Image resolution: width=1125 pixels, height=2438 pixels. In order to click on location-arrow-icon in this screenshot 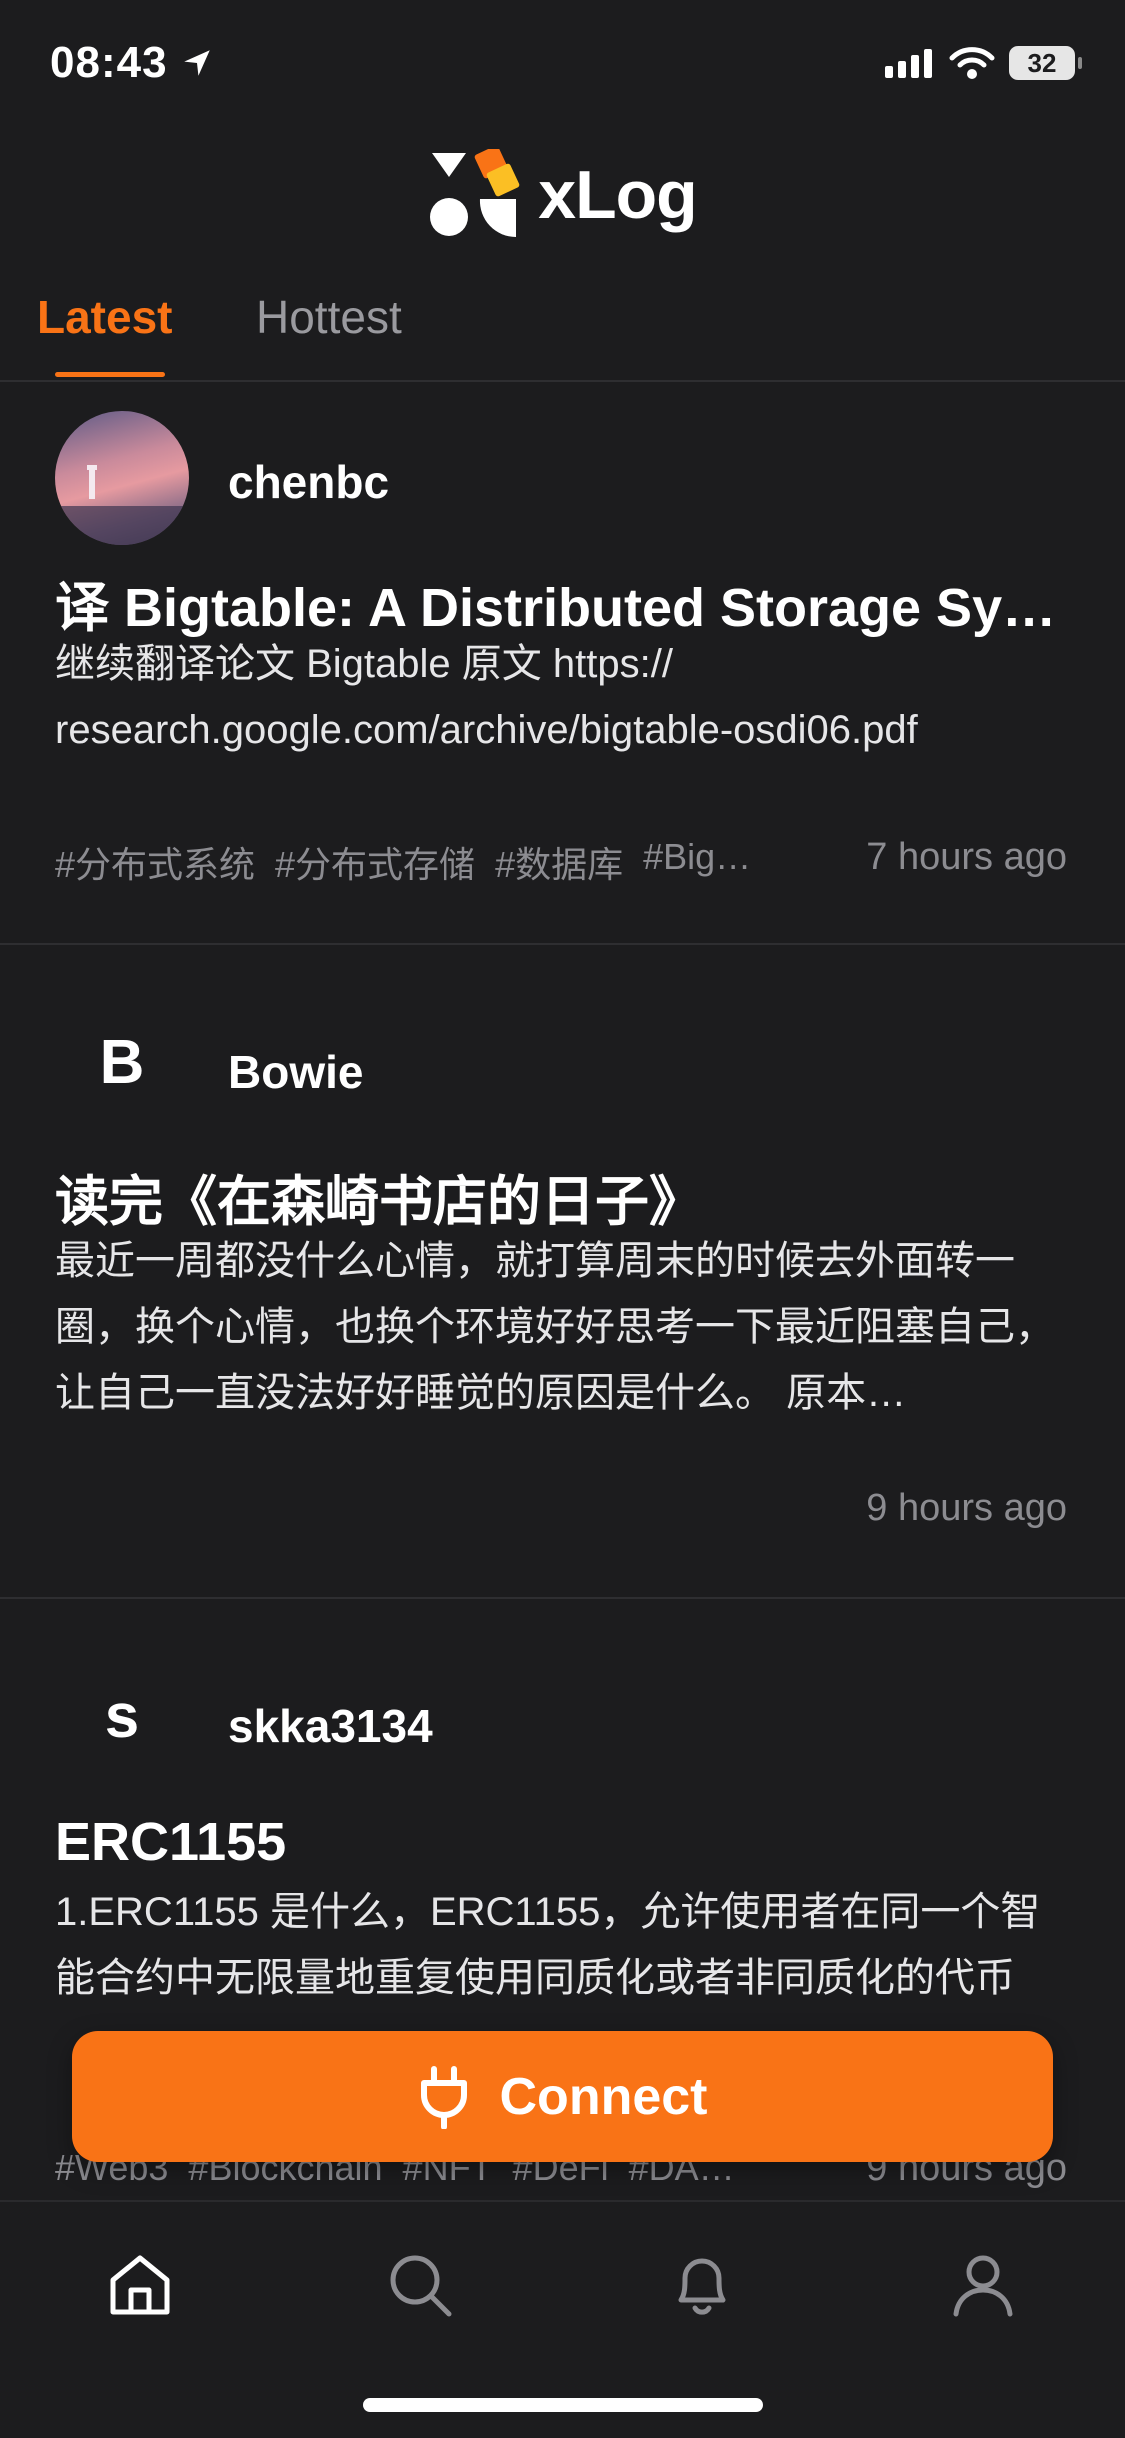, I will do `click(196, 63)`.